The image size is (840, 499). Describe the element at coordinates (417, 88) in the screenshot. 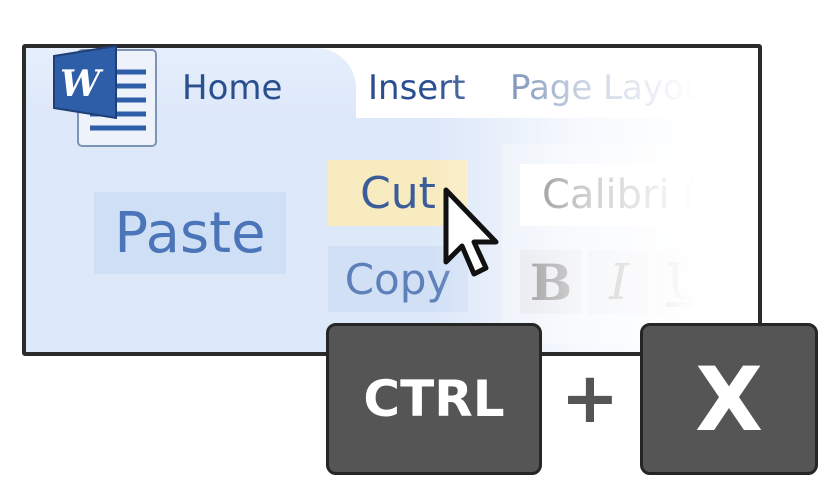

I see `tab-insert: Insert` at that location.